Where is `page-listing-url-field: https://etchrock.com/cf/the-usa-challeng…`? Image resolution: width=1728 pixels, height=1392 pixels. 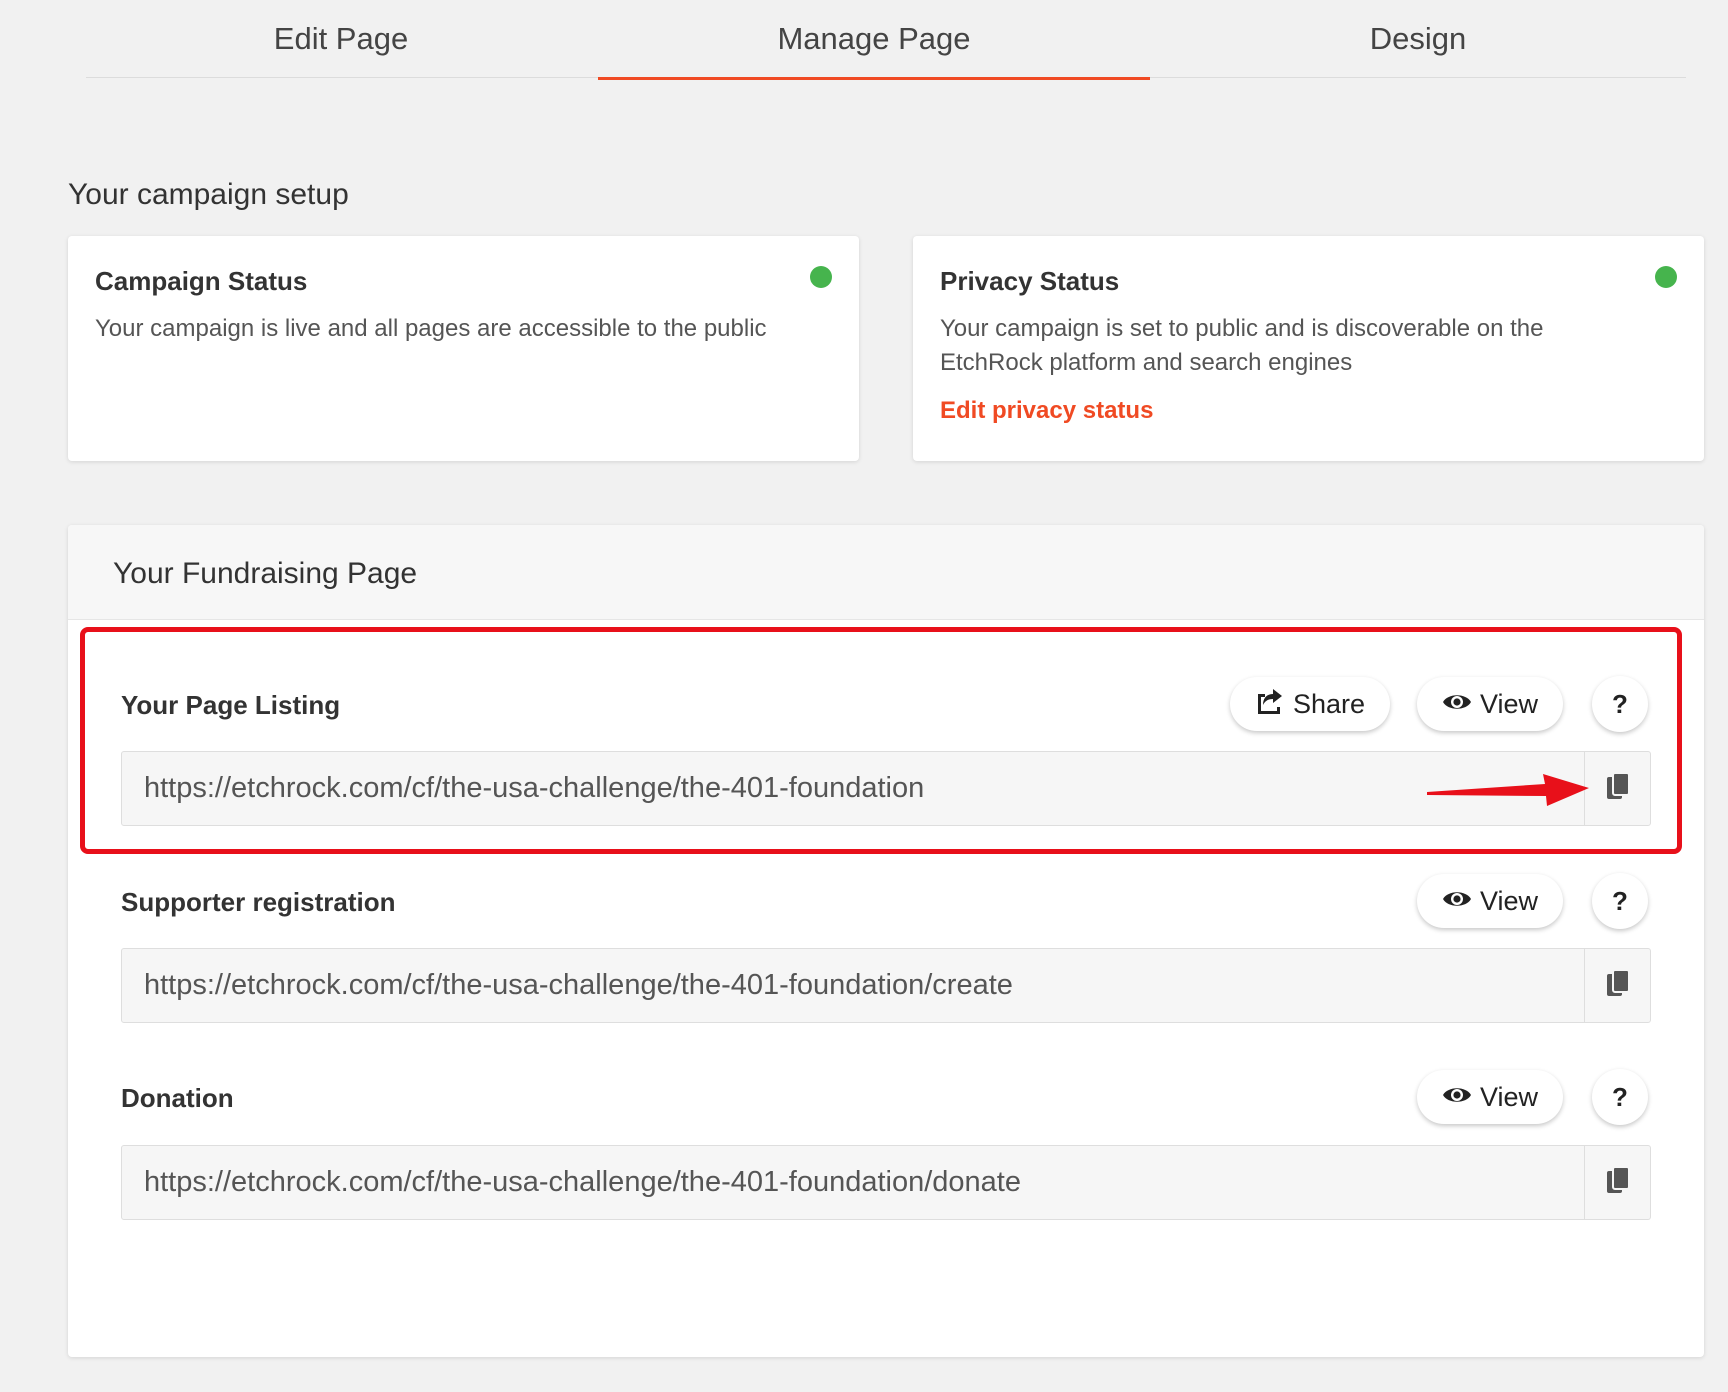
page-listing-url-field: https://etchrock.com/cf/the-usa-challeng… is located at coordinates (886, 788).